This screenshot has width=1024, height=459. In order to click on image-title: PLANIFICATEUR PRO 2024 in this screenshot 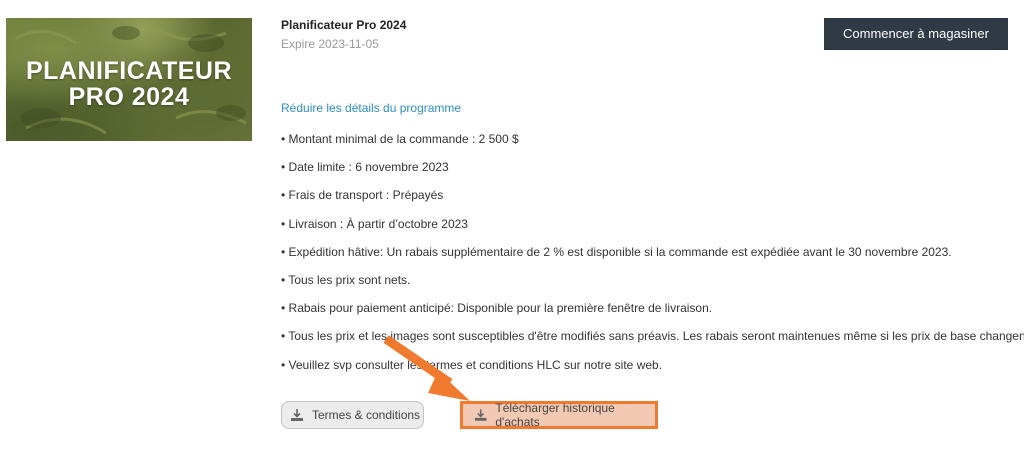, I will do `click(129, 84)`.